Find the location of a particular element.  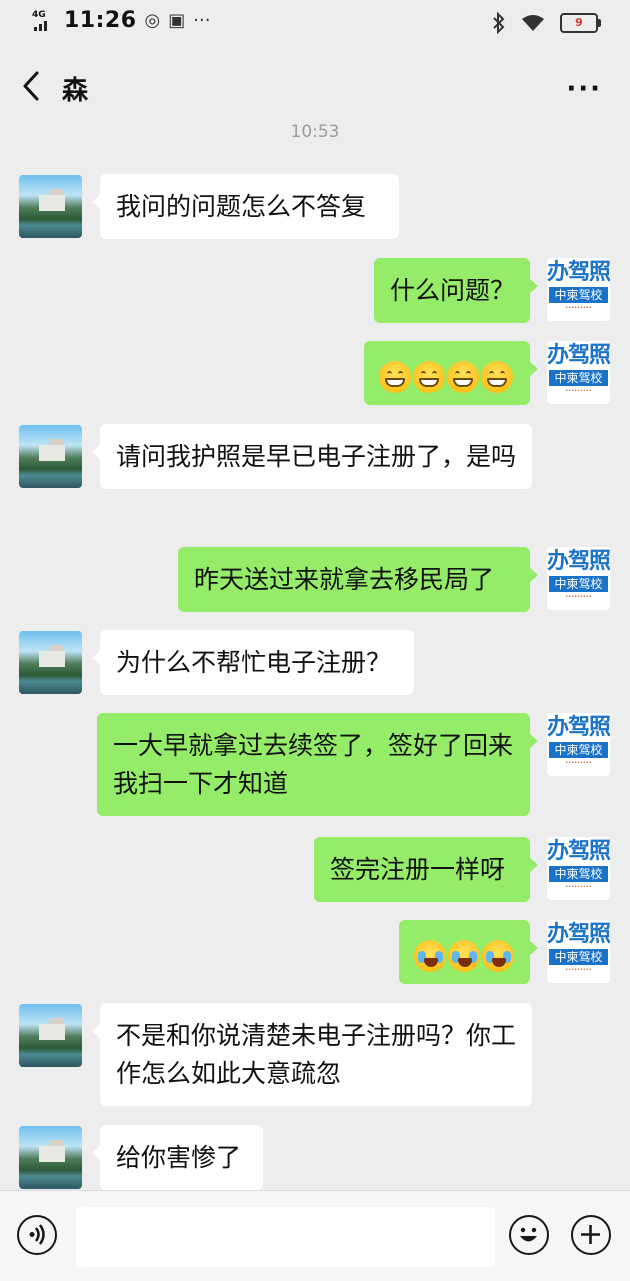

message-bubble: 什么问题？ is located at coordinates (456, 290).